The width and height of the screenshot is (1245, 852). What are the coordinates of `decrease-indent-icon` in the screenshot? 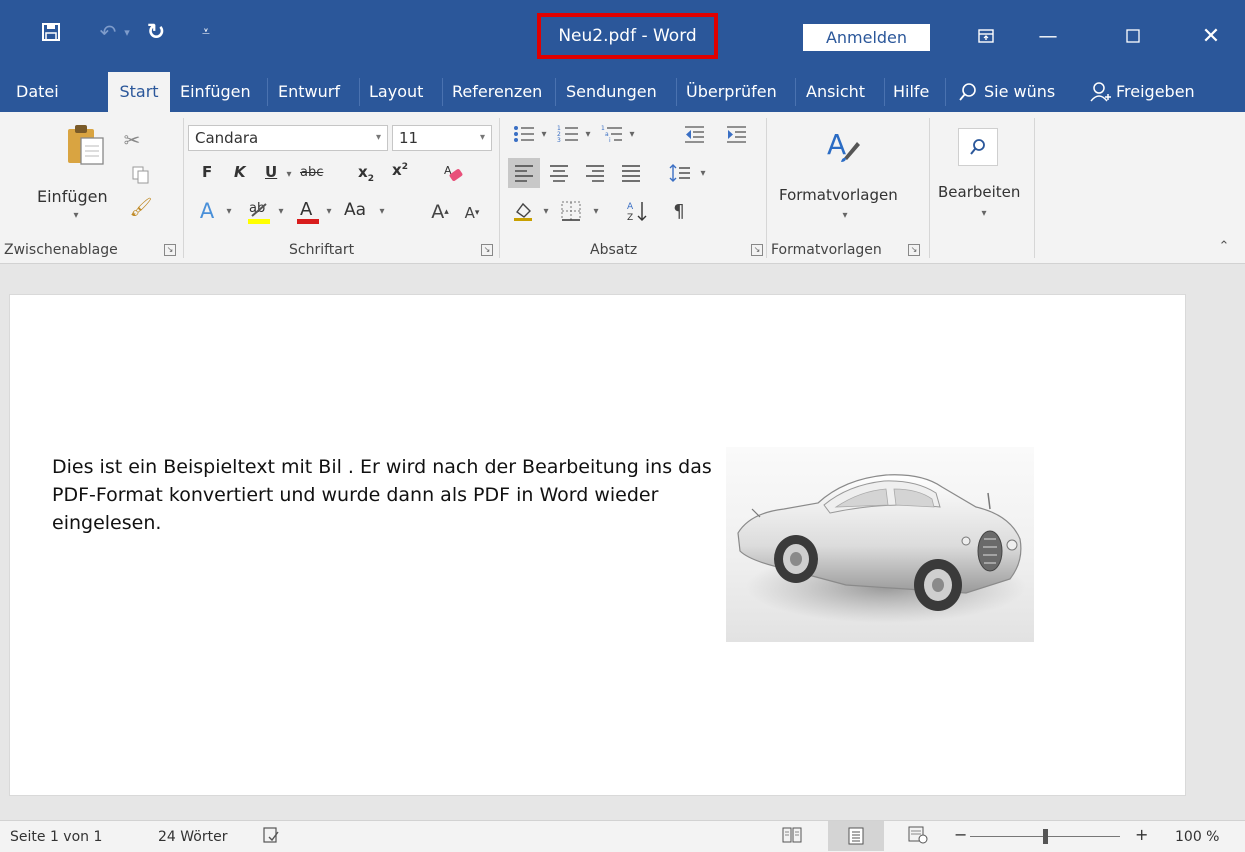 It's located at (694, 134).